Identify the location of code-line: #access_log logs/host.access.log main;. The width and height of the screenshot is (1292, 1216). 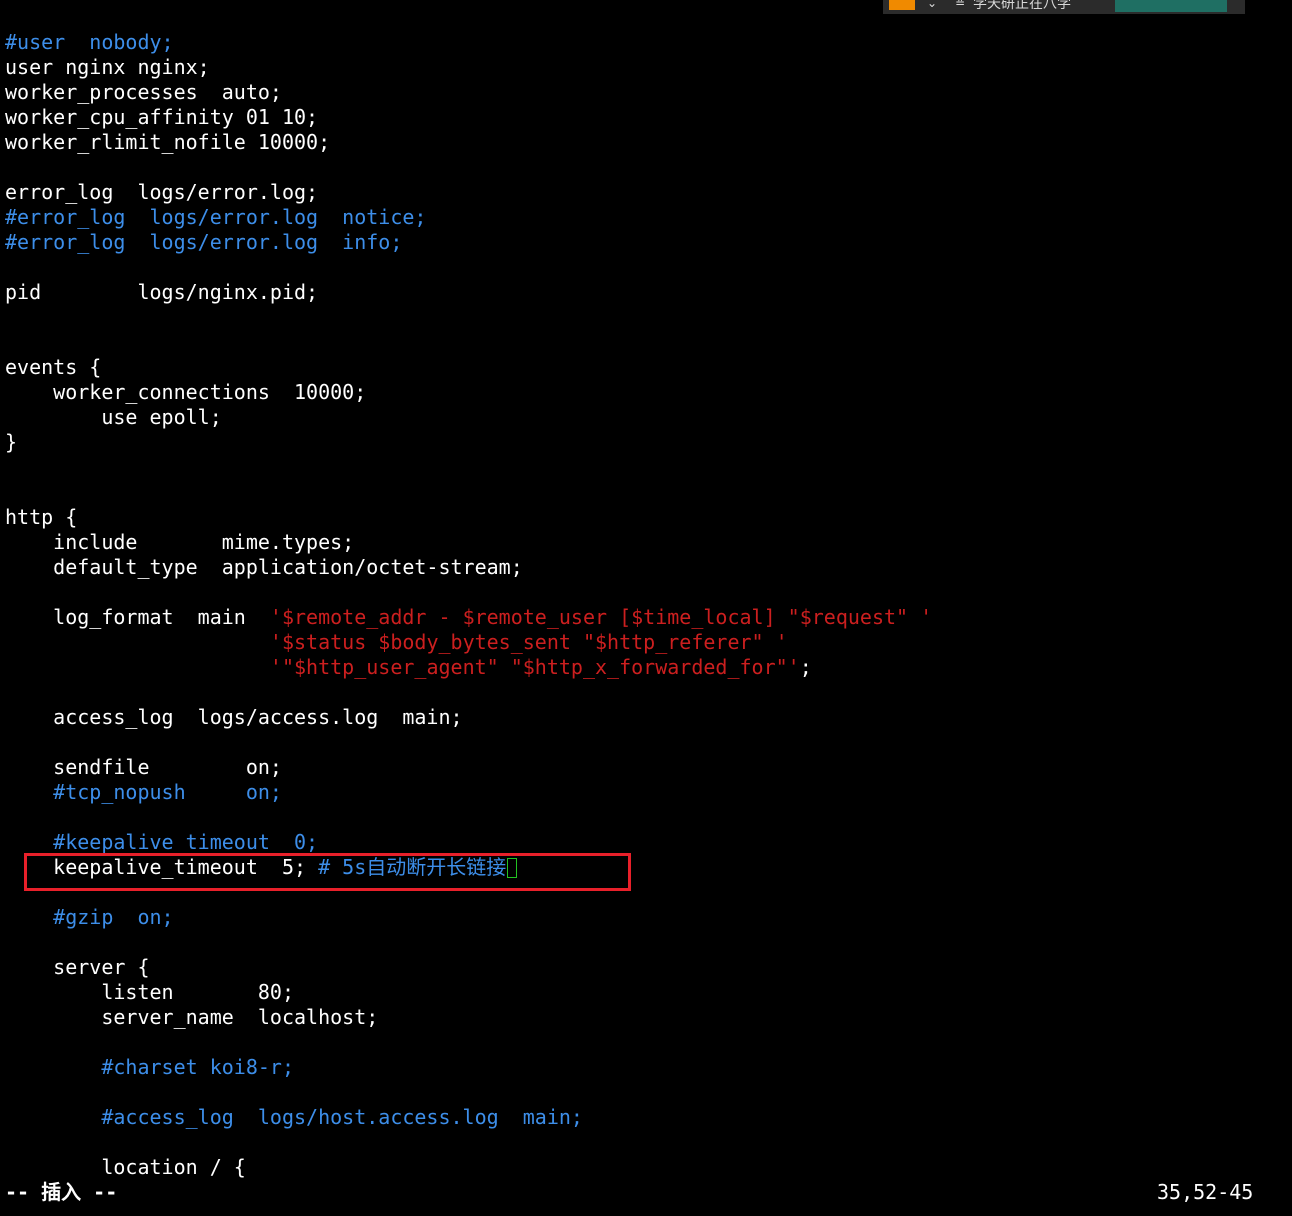
(645, 1117).